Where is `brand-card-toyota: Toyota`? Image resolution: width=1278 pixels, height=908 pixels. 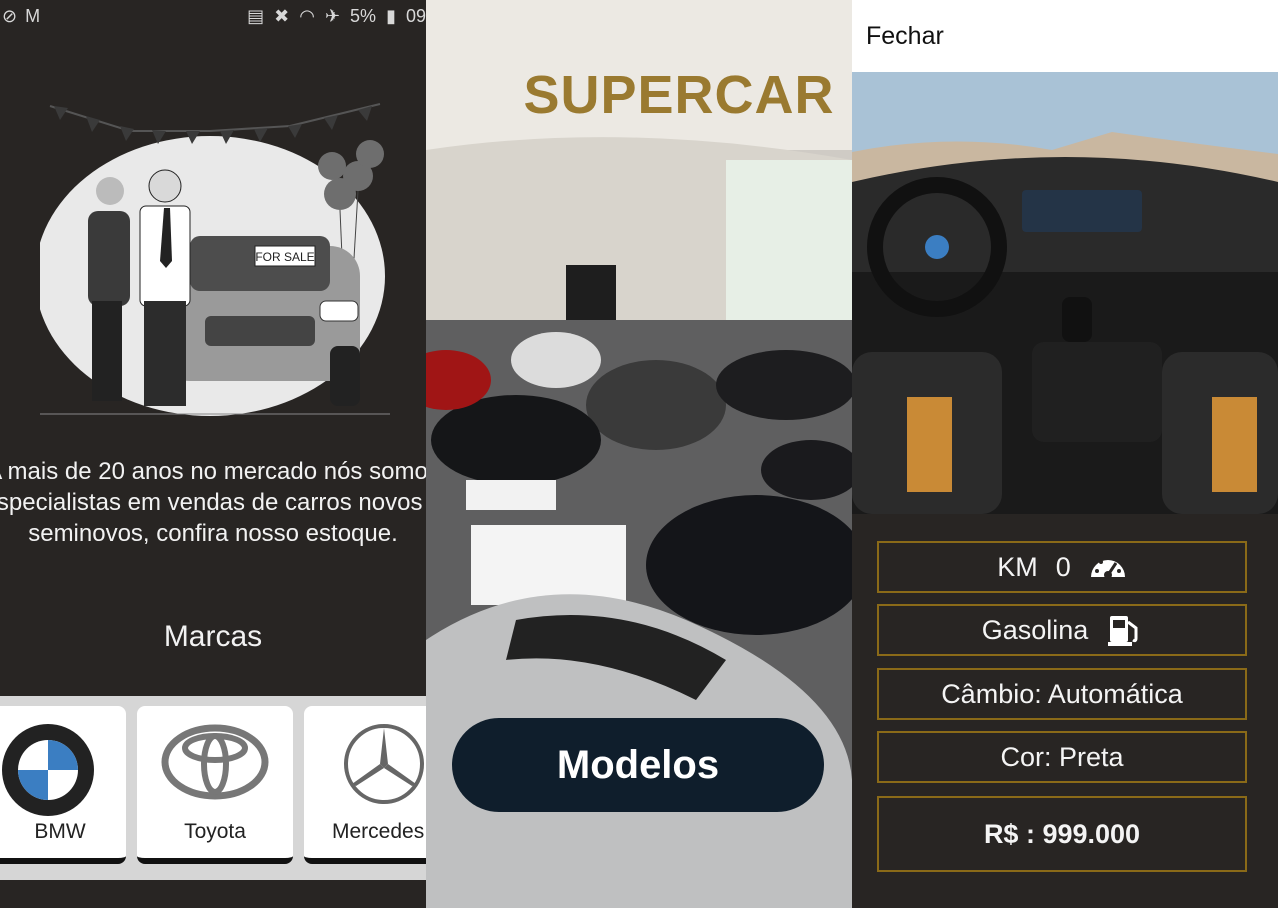 brand-card-toyota: Toyota is located at coordinates (215, 785).